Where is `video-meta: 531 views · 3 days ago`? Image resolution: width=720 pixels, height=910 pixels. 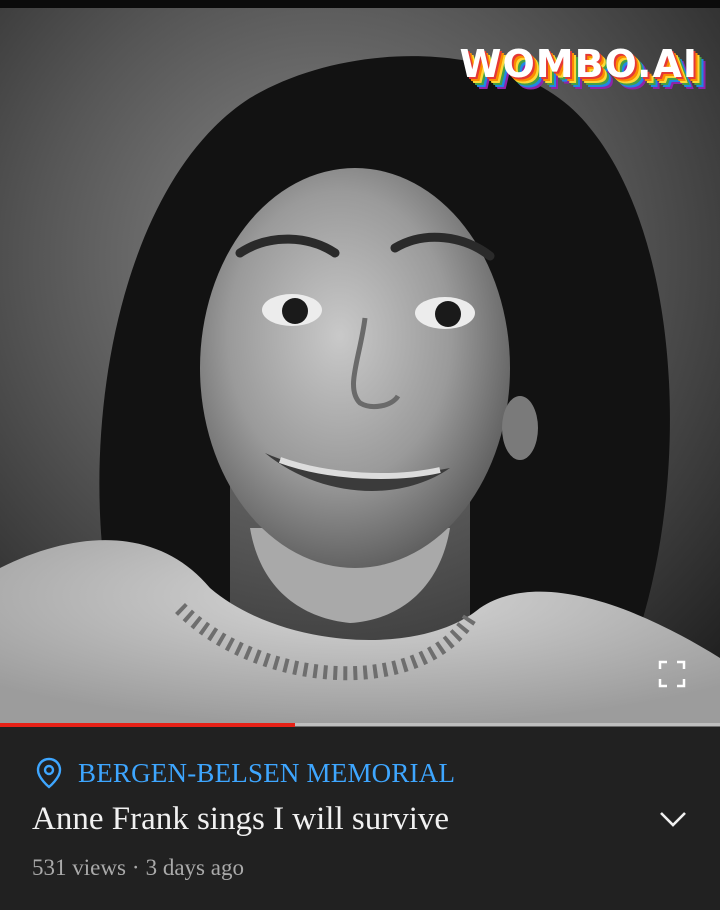
video-meta: 531 views · 3 days ago is located at coordinates (138, 868).